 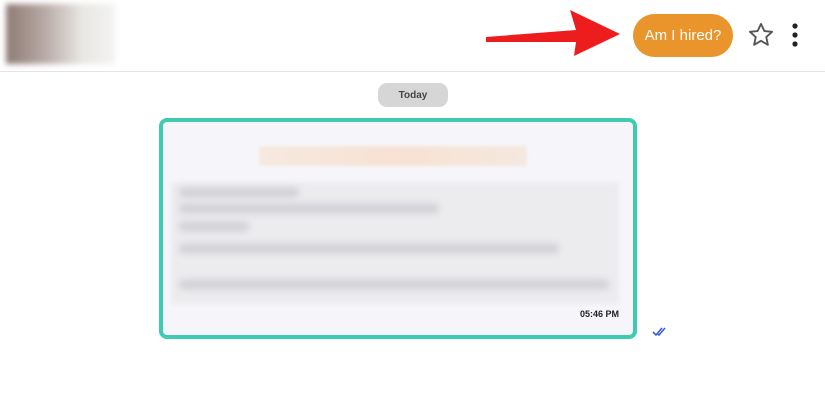 What do you see at coordinates (761, 35) in the screenshot?
I see `star-icon` at bounding box center [761, 35].